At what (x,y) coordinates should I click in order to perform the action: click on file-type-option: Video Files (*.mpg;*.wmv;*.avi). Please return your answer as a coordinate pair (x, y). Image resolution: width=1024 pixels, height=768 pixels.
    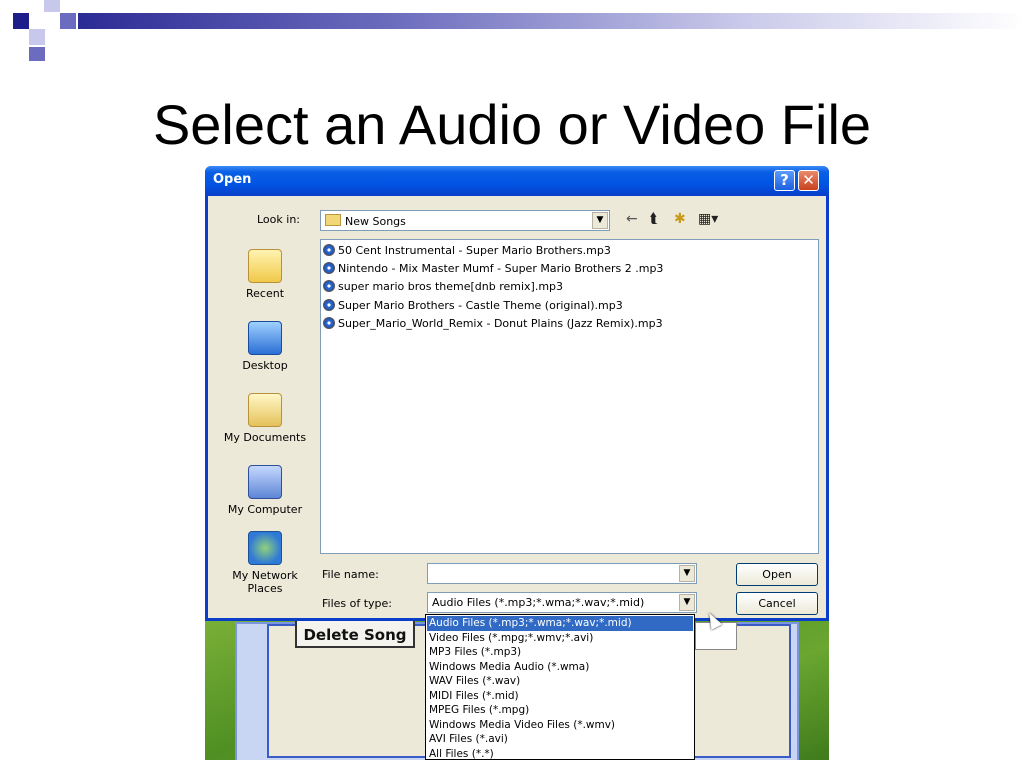
    Looking at the image, I should click on (560, 638).